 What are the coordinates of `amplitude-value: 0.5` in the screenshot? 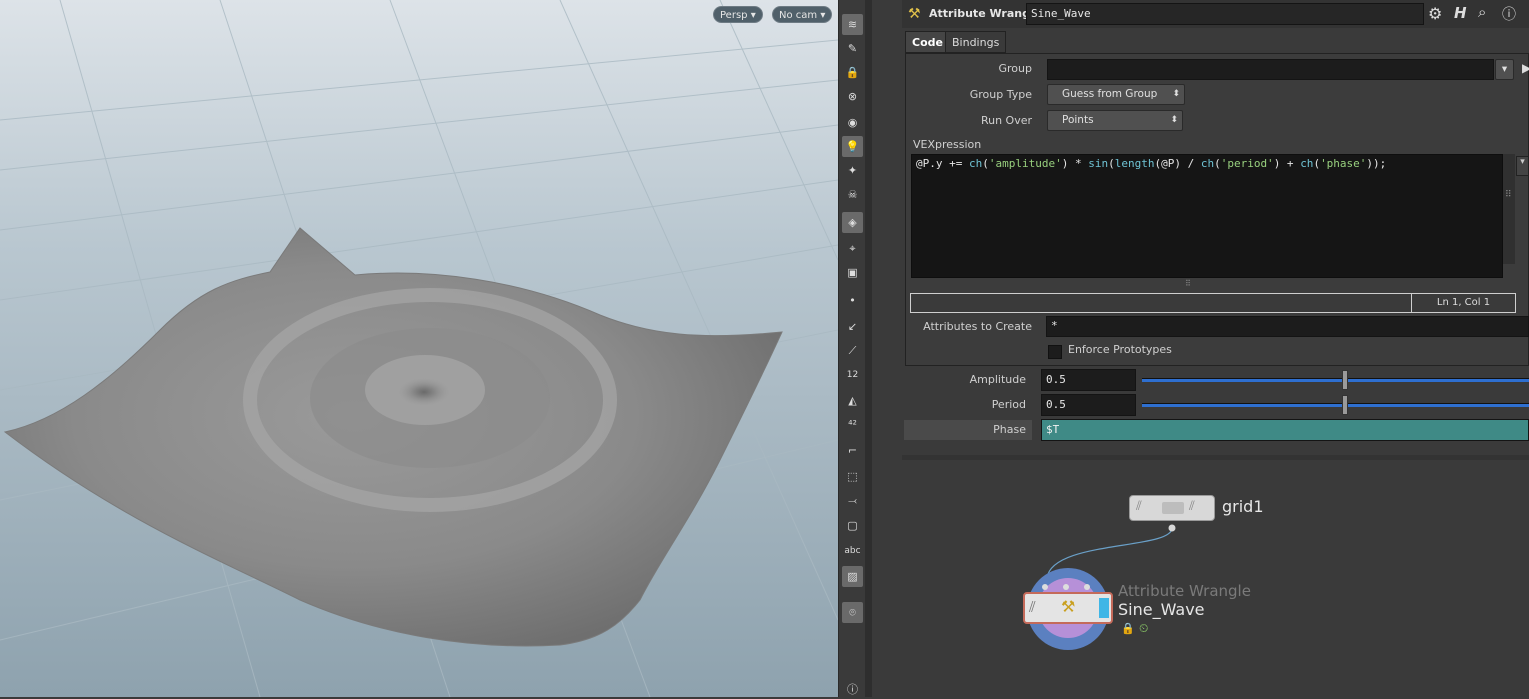 It's located at (1056, 379).